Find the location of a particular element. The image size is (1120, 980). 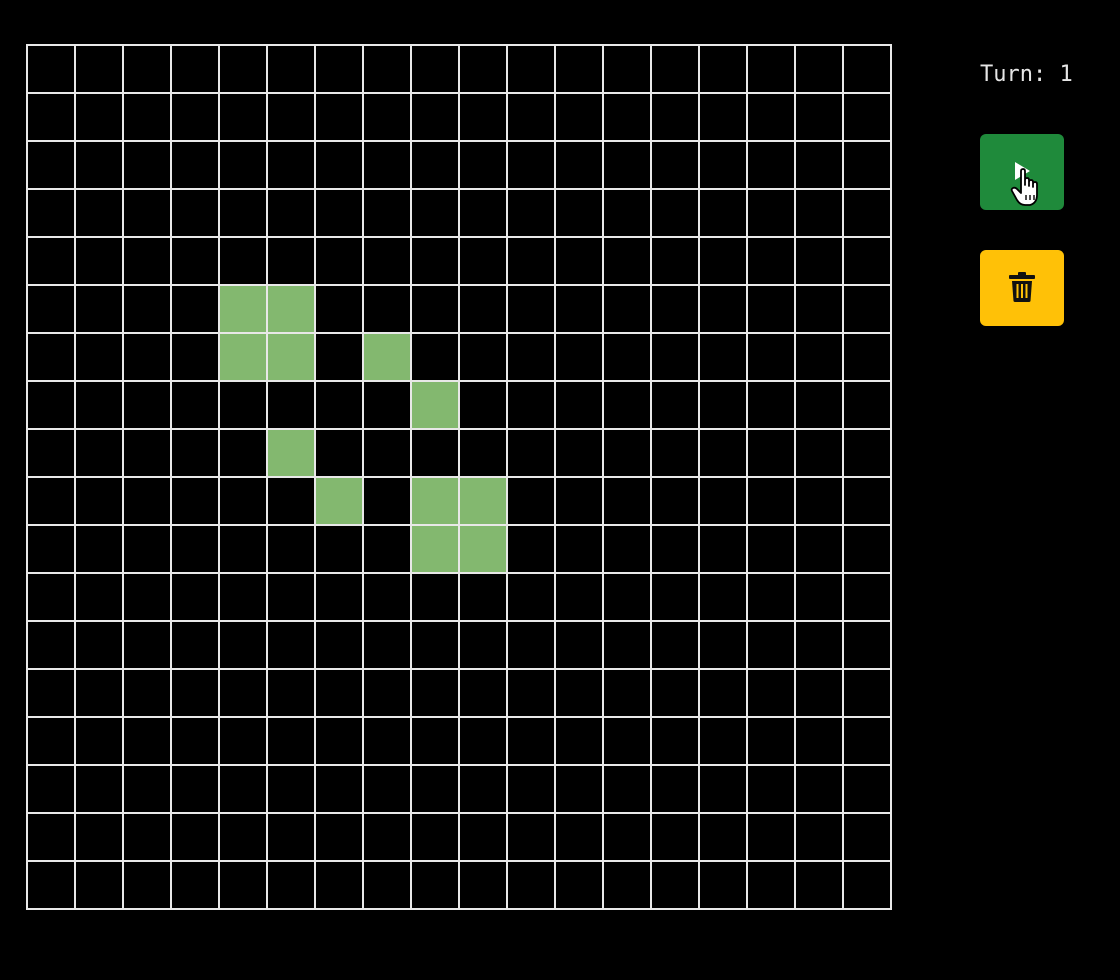

clear-button is located at coordinates (1022, 288).